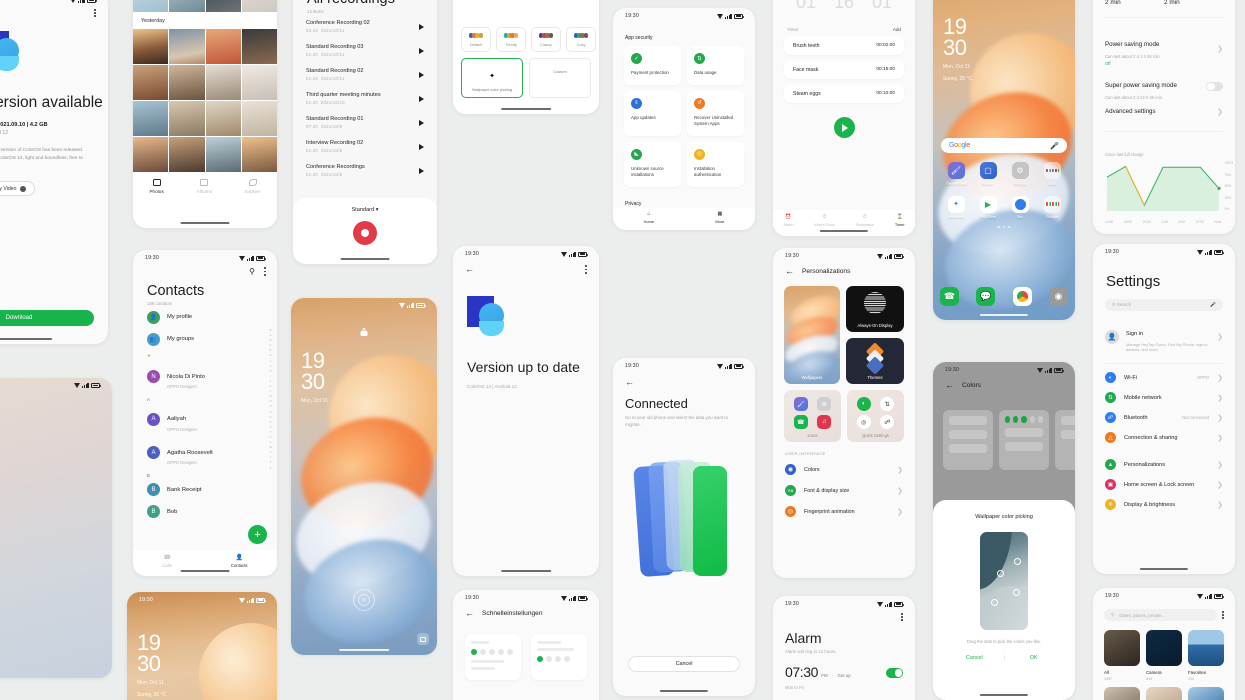  I want to click on ok-button: OK, so click(1033, 658).